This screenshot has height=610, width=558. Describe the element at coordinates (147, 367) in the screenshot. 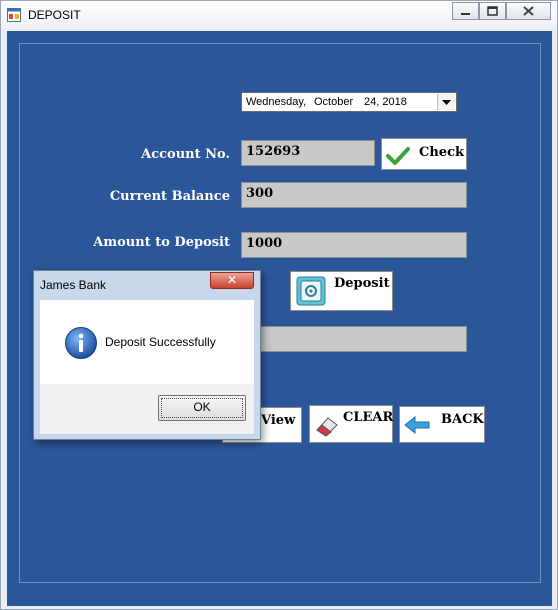

I see `dialog-body: Deposit Successfully OK` at that location.